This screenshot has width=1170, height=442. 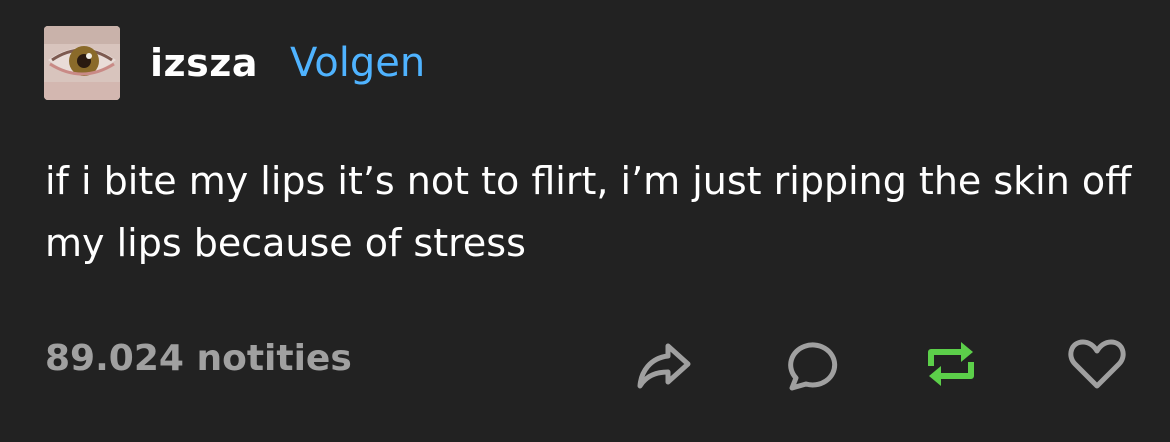 I want to click on heart-icon, so click(x=1097, y=364).